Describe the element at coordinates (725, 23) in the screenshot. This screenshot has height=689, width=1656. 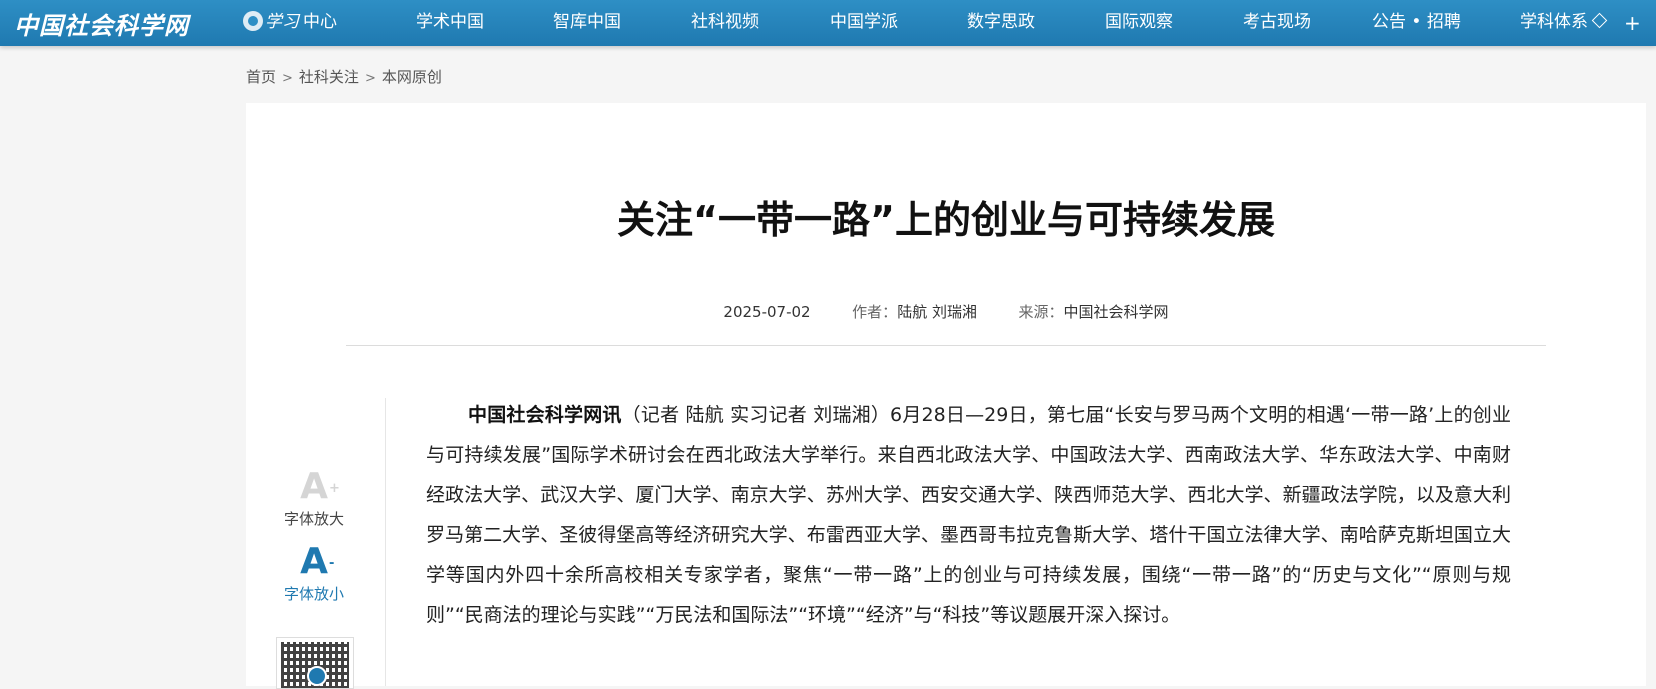
I see `nav-item-video: 社科视频` at that location.